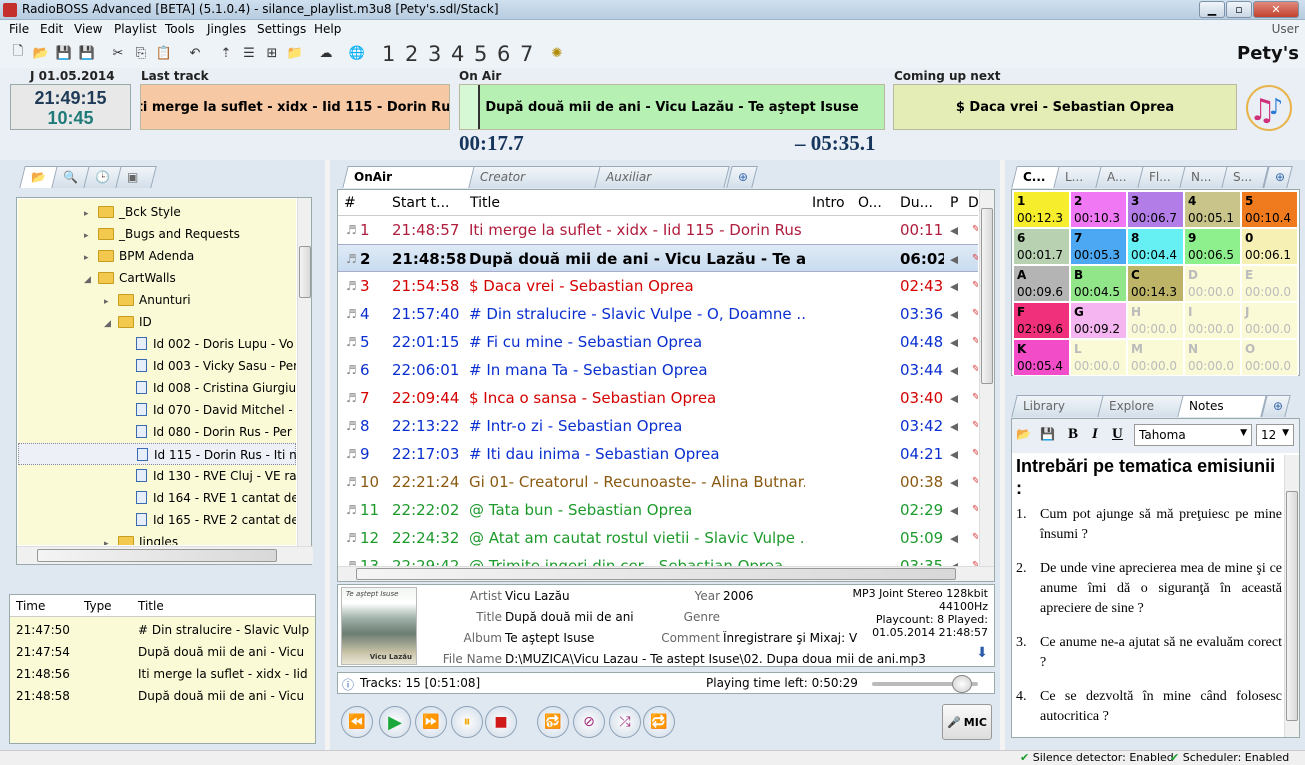 This screenshot has width=1305, height=765. I want to click on tree-item: ◢ ID, so click(157, 322).